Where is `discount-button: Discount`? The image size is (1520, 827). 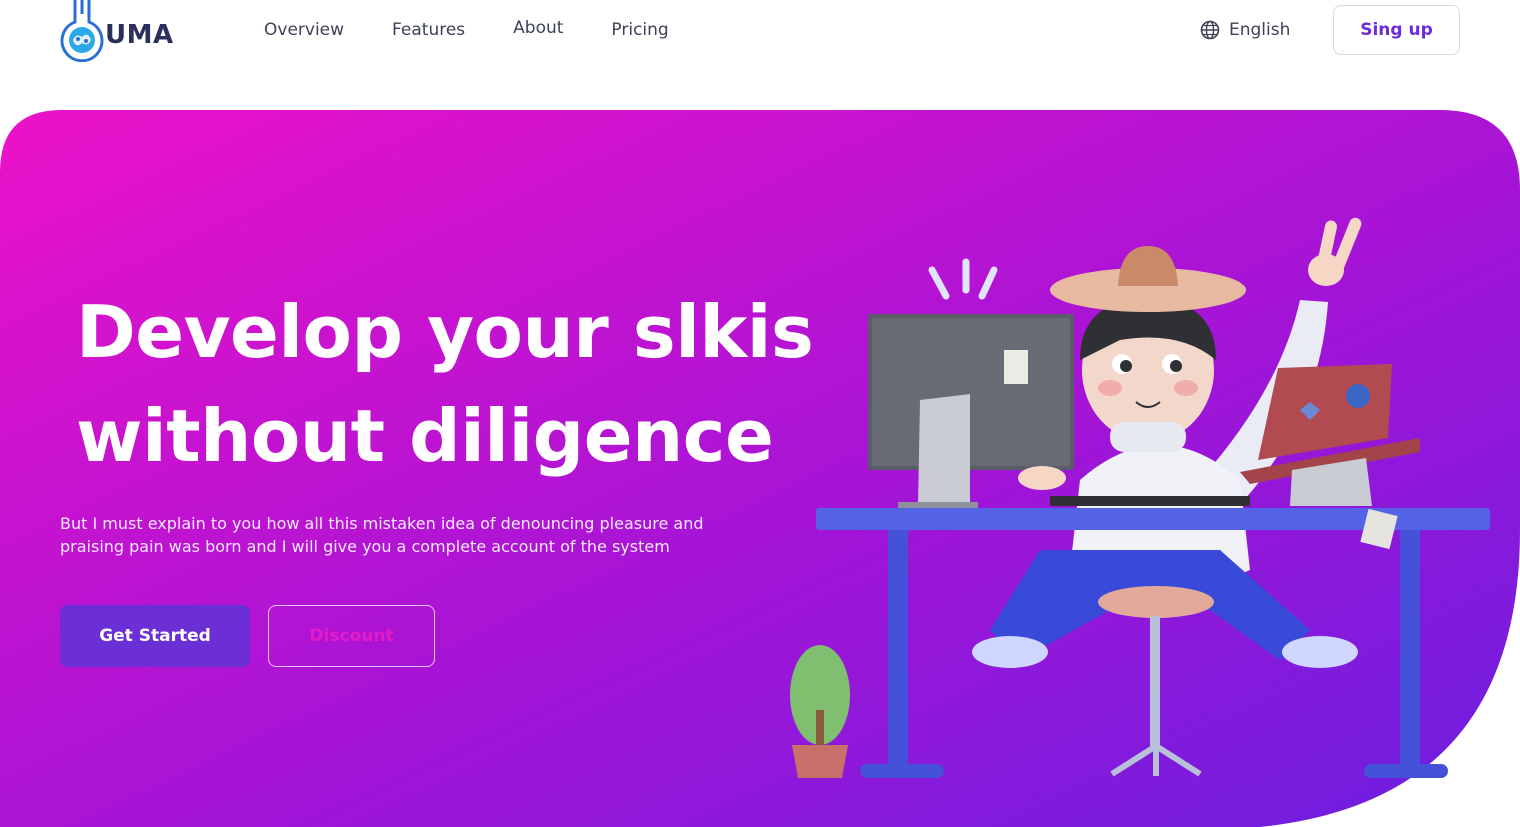
discount-button: Discount is located at coordinates (351, 636).